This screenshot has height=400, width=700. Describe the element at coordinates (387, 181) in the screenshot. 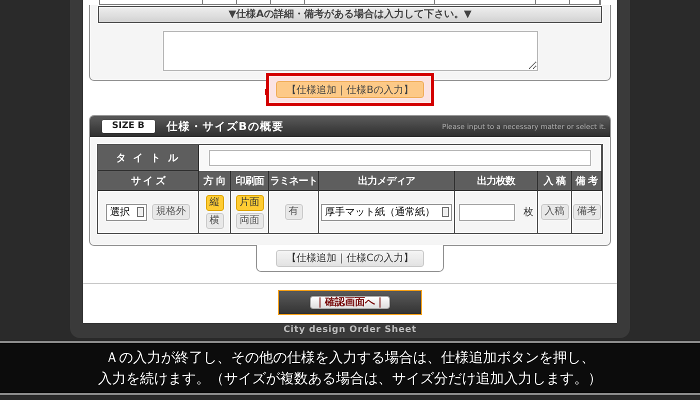

I see `column-header: 出力メディア` at that location.